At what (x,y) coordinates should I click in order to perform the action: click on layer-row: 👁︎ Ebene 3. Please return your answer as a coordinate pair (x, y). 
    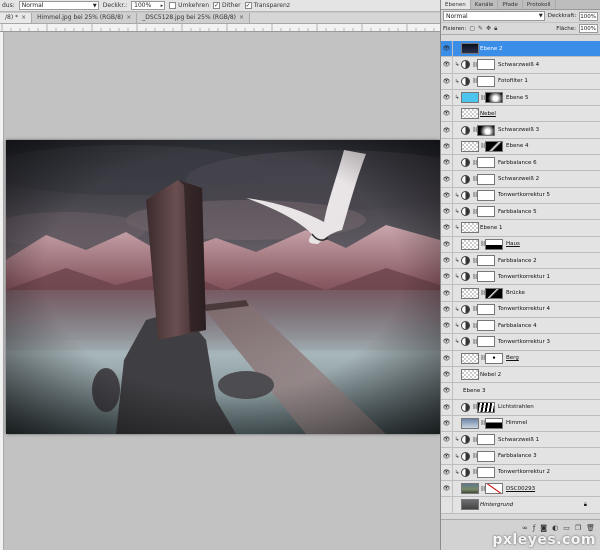
    Looking at the image, I should click on (520, 391).